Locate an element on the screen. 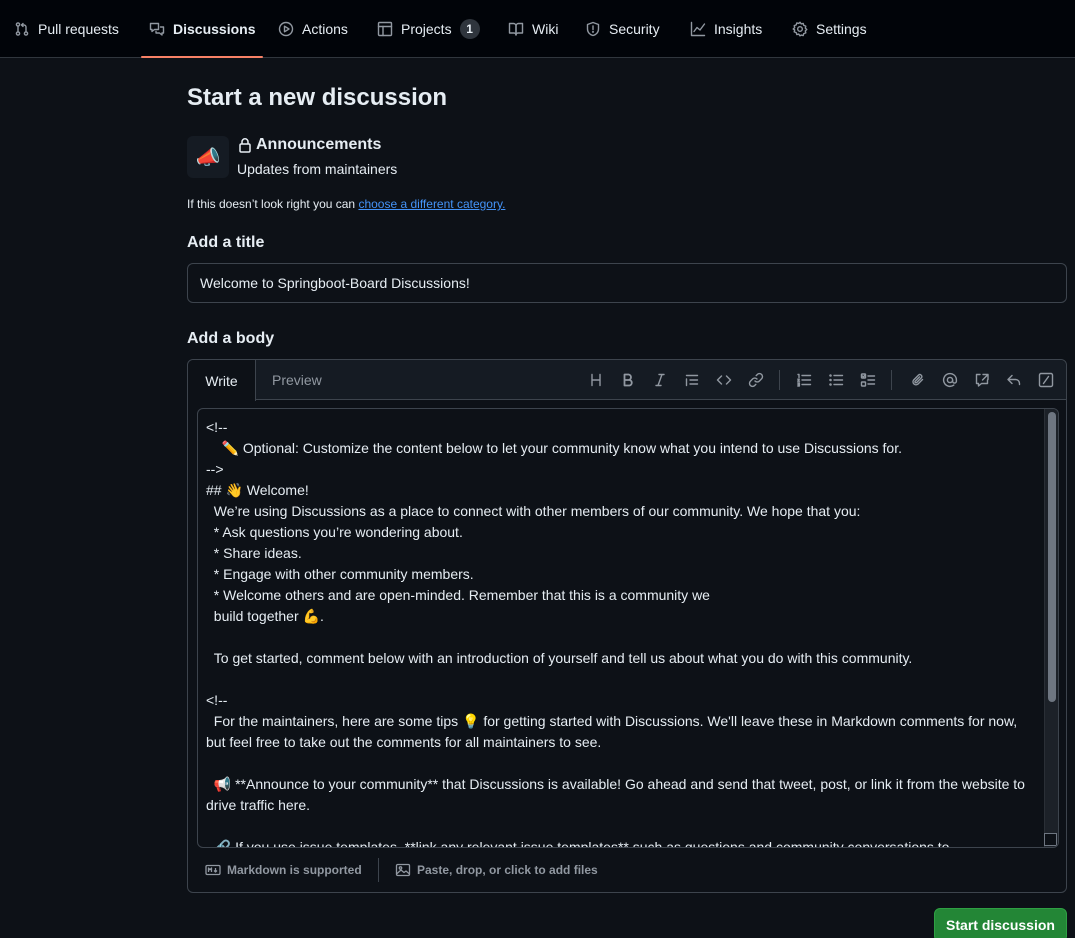  category-hint-text: If this doesn’t look right you can is located at coordinates (273, 204).